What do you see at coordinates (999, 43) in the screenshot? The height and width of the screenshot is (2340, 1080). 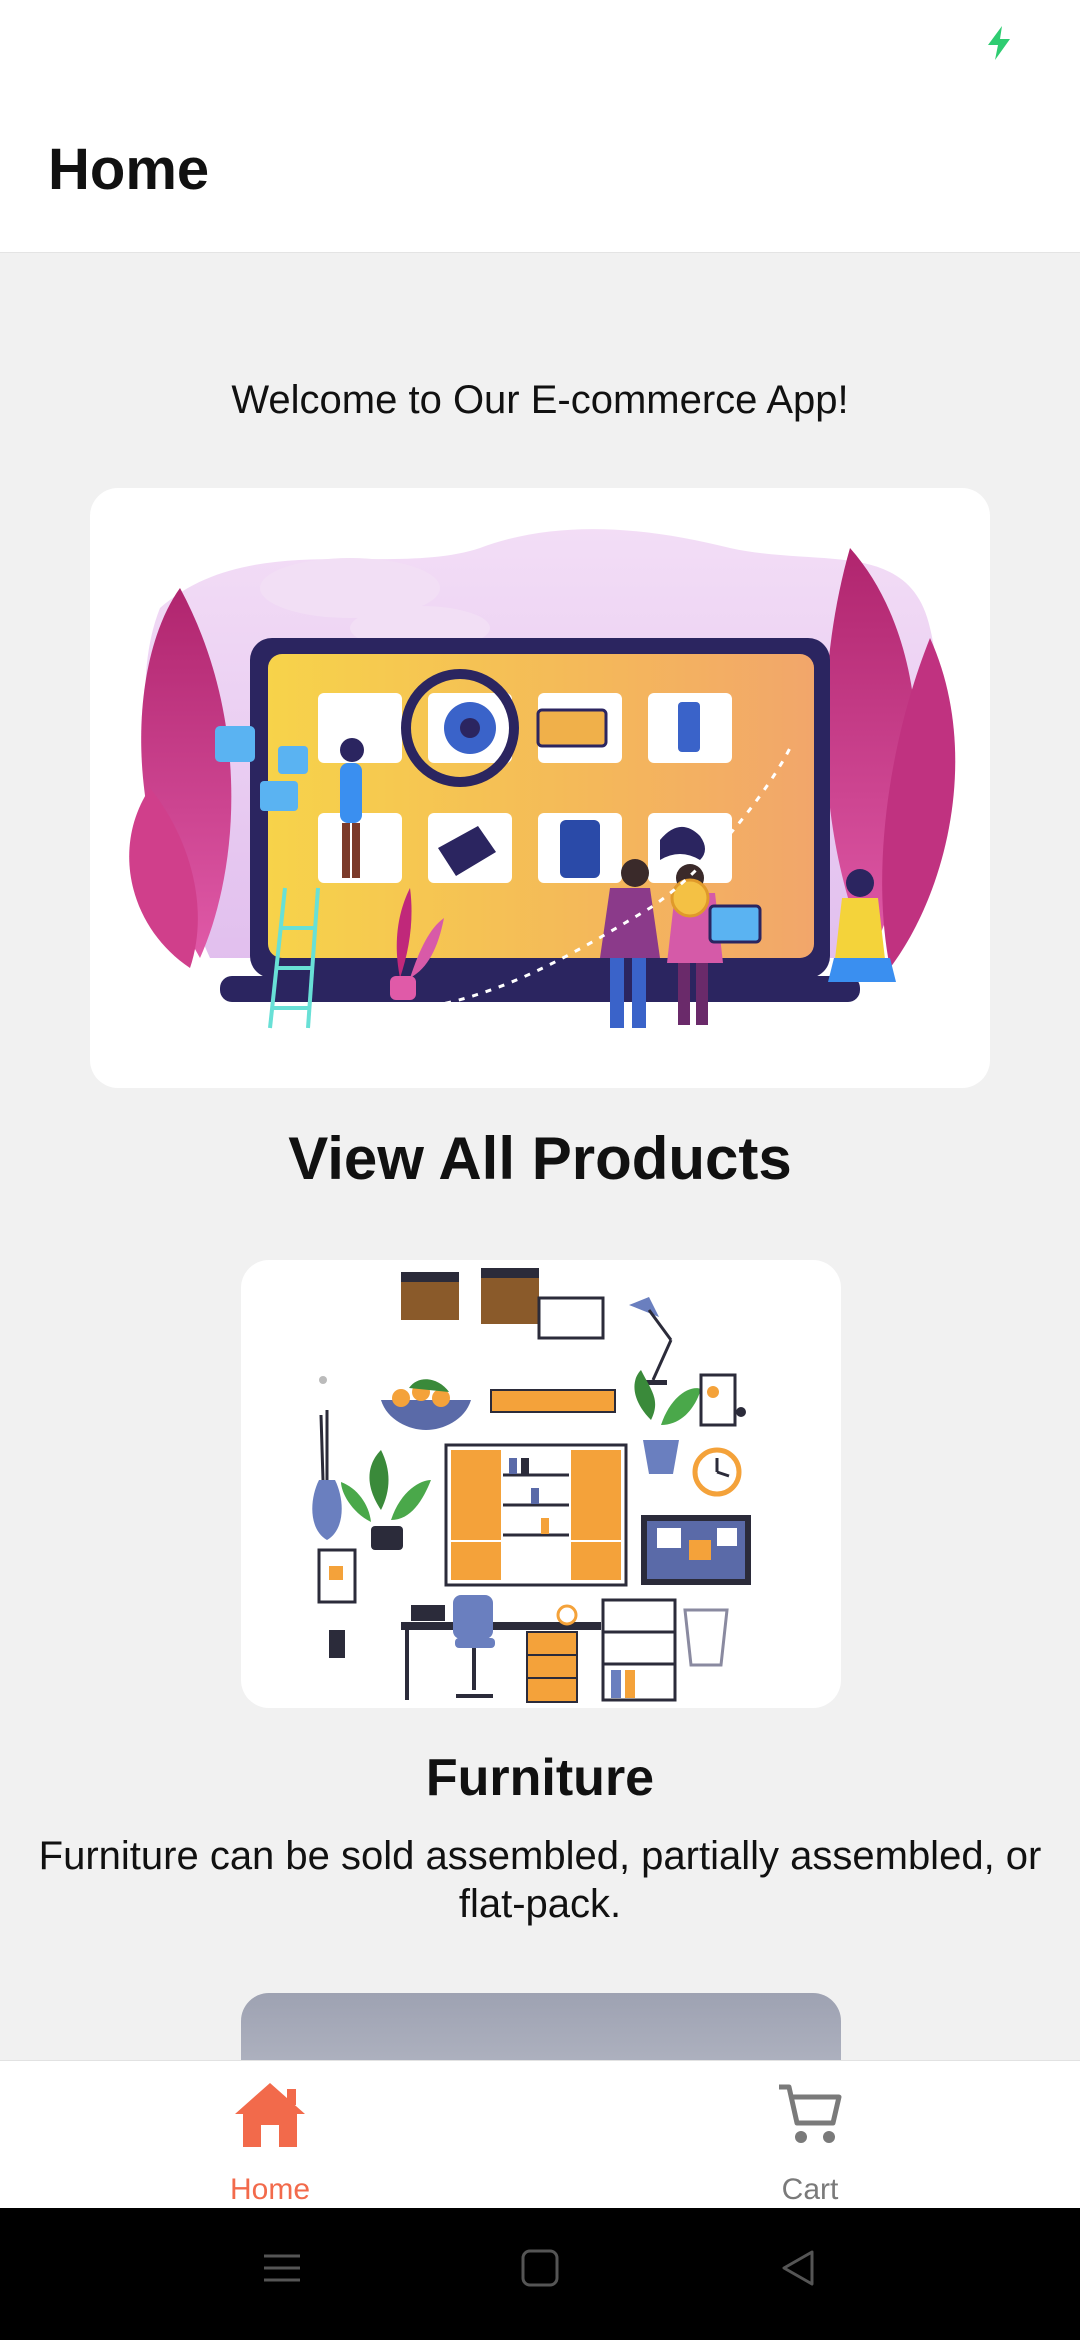 I see `charging-bolt-icon` at bounding box center [999, 43].